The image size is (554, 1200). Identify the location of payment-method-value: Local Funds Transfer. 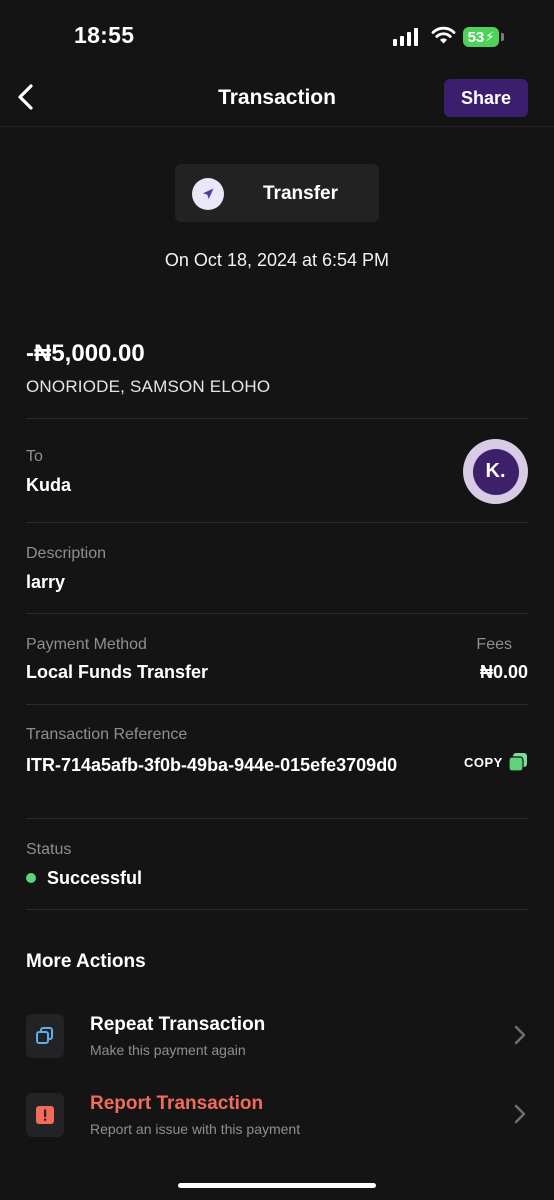
(117, 672).